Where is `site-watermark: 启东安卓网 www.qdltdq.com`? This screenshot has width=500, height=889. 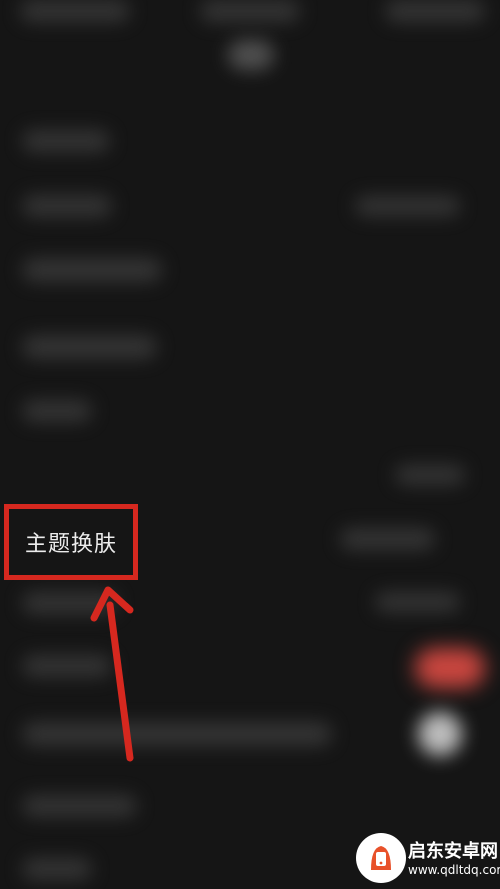 site-watermark: 启东安卓网 www.qdltdq.com is located at coordinates (428, 856).